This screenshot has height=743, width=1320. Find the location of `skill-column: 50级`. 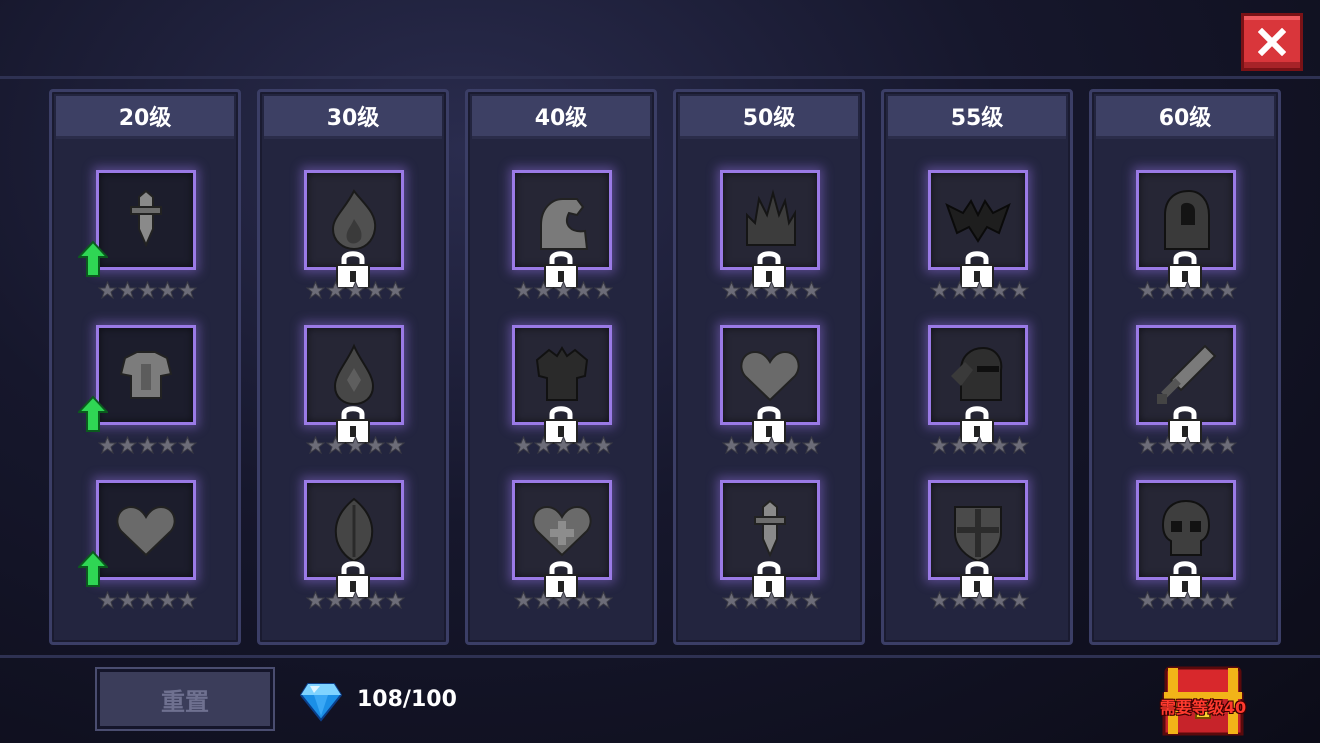

skill-column: 50级 is located at coordinates (769, 367).